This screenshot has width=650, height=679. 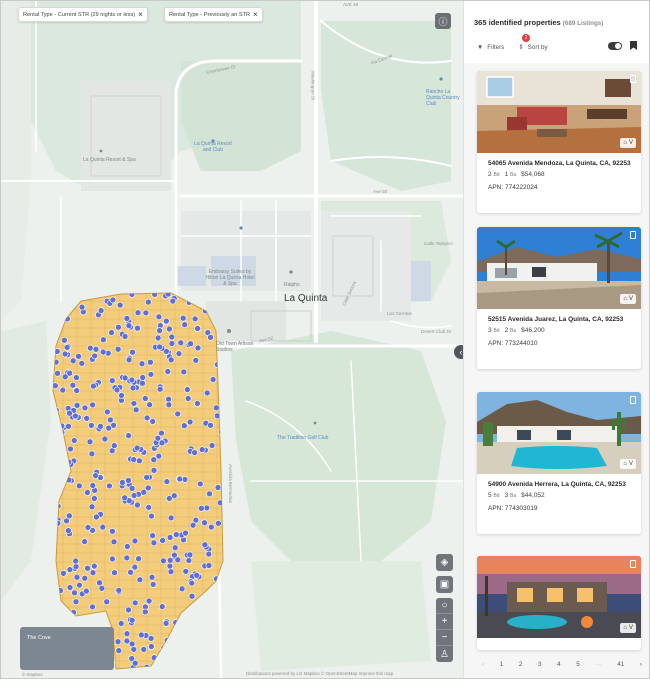 I want to click on page-3: 3, so click(x=540, y=664).